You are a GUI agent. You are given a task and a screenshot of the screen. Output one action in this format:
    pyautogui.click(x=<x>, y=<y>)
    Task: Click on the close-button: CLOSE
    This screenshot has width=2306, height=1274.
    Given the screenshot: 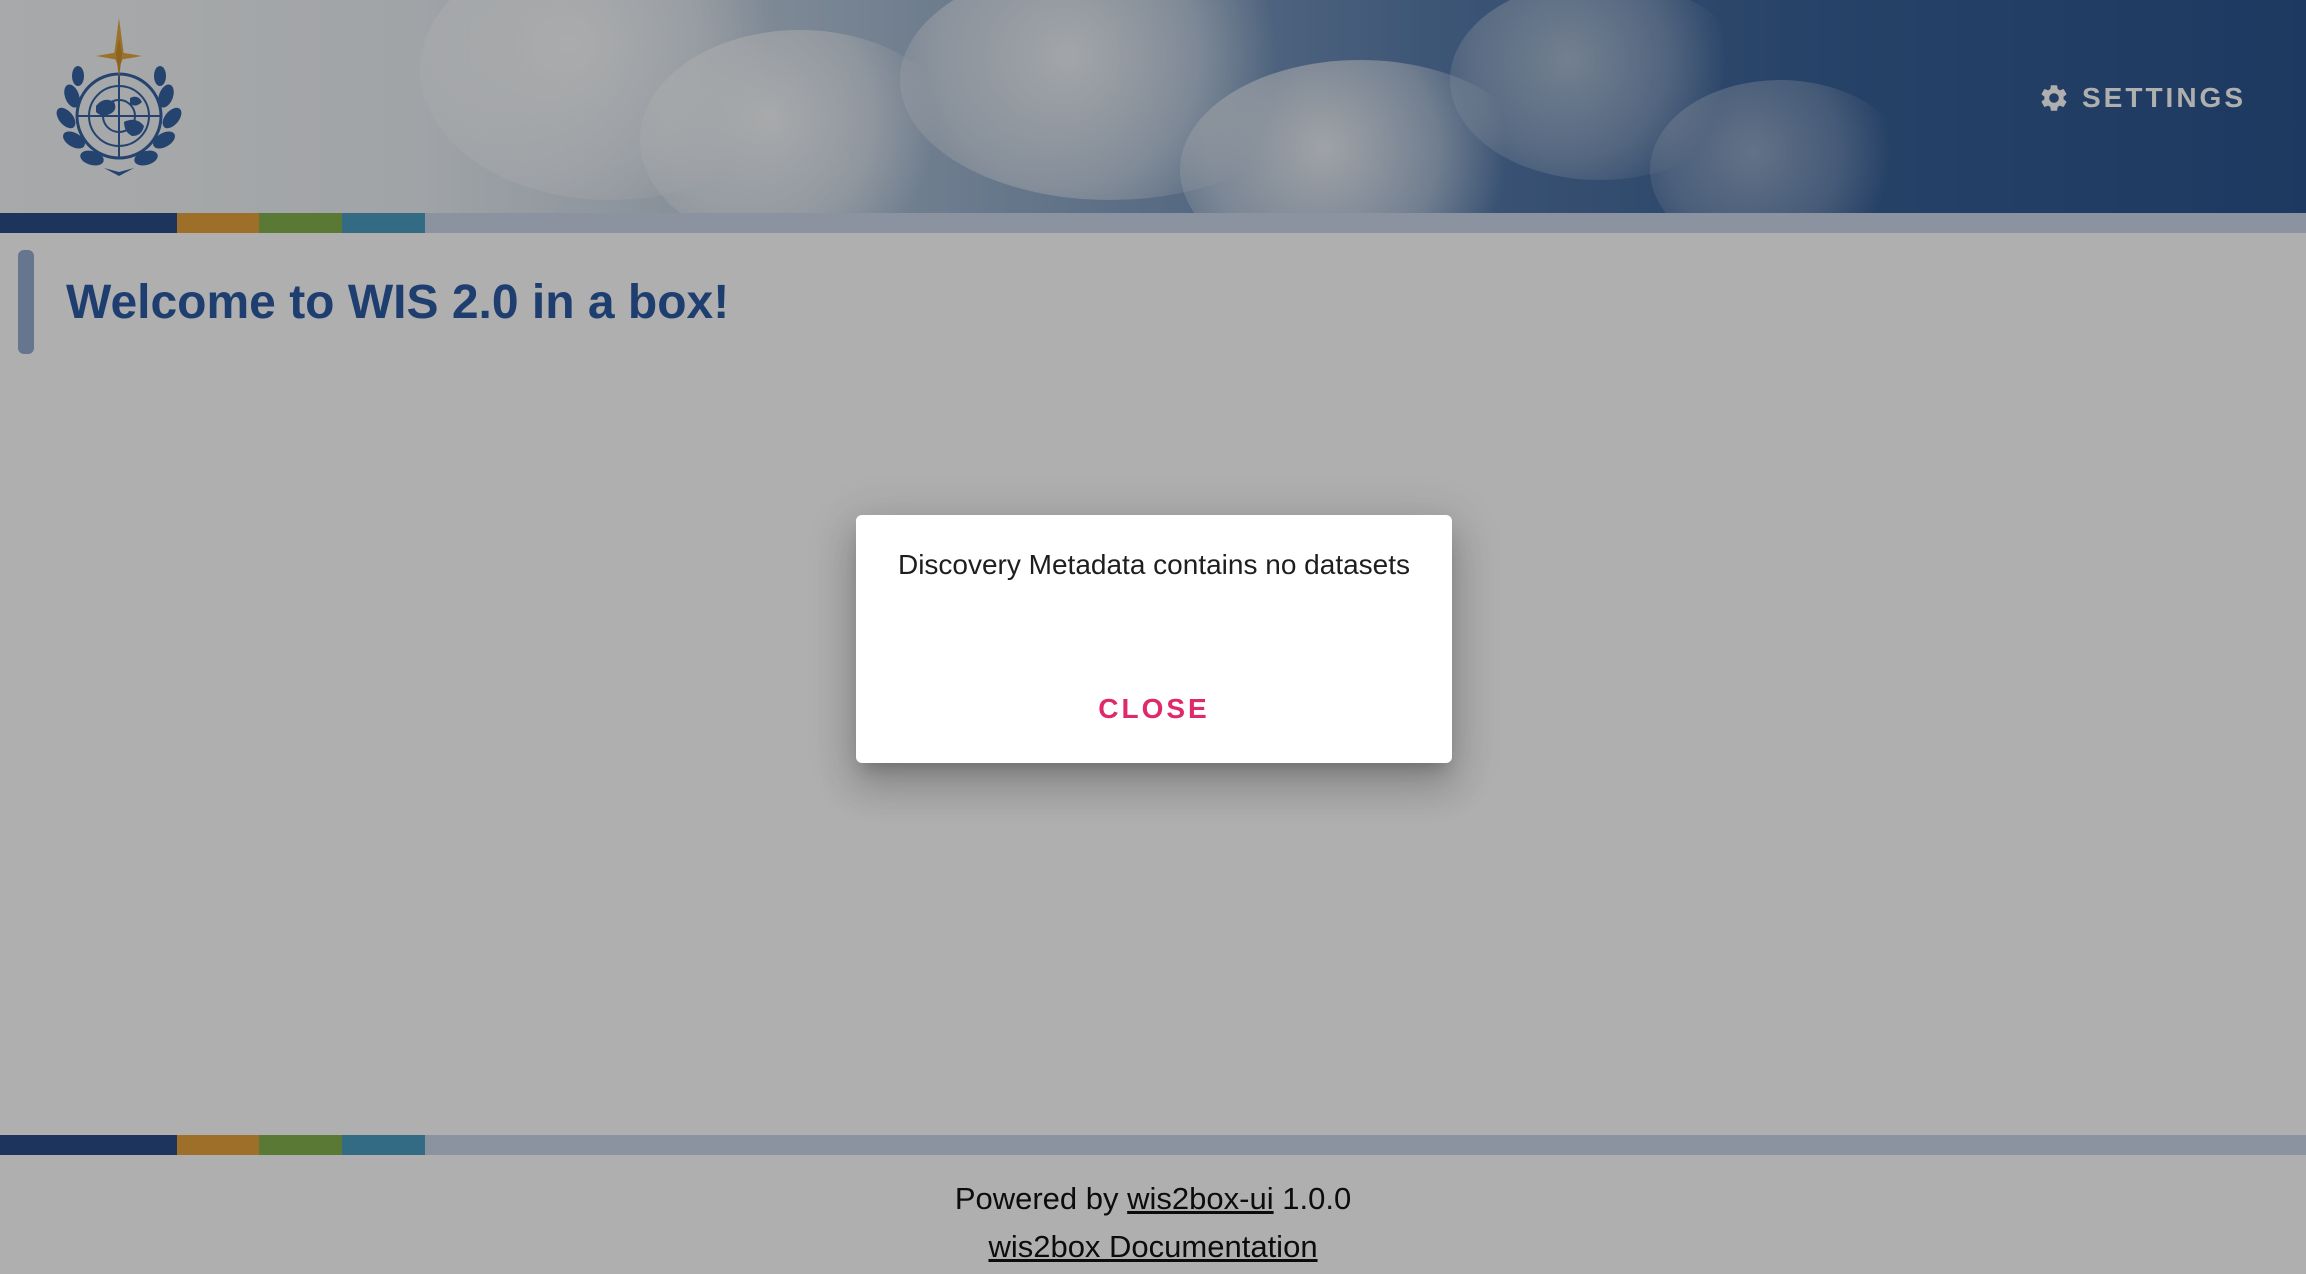 What is the action you would take?
    pyautogui.click(x=1153, y=709)
    